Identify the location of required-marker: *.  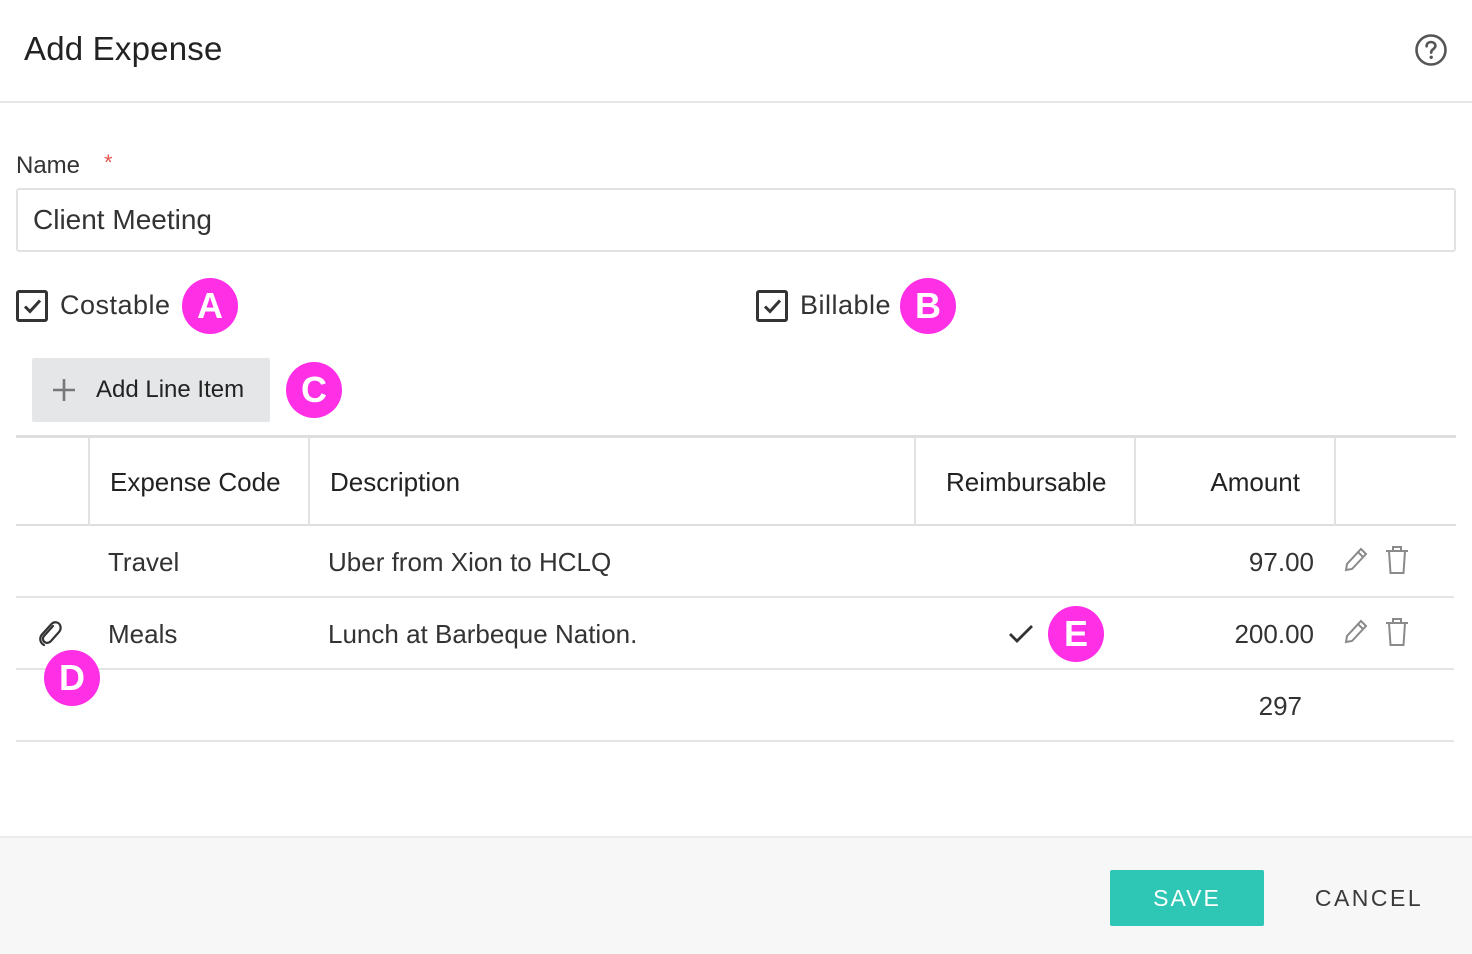
(108, 162).